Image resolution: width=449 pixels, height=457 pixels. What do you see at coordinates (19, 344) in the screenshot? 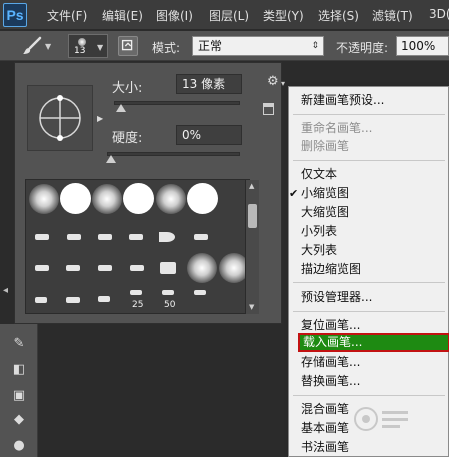
I see `history-brush-icon: ✎` at bounding box center [19, 344].